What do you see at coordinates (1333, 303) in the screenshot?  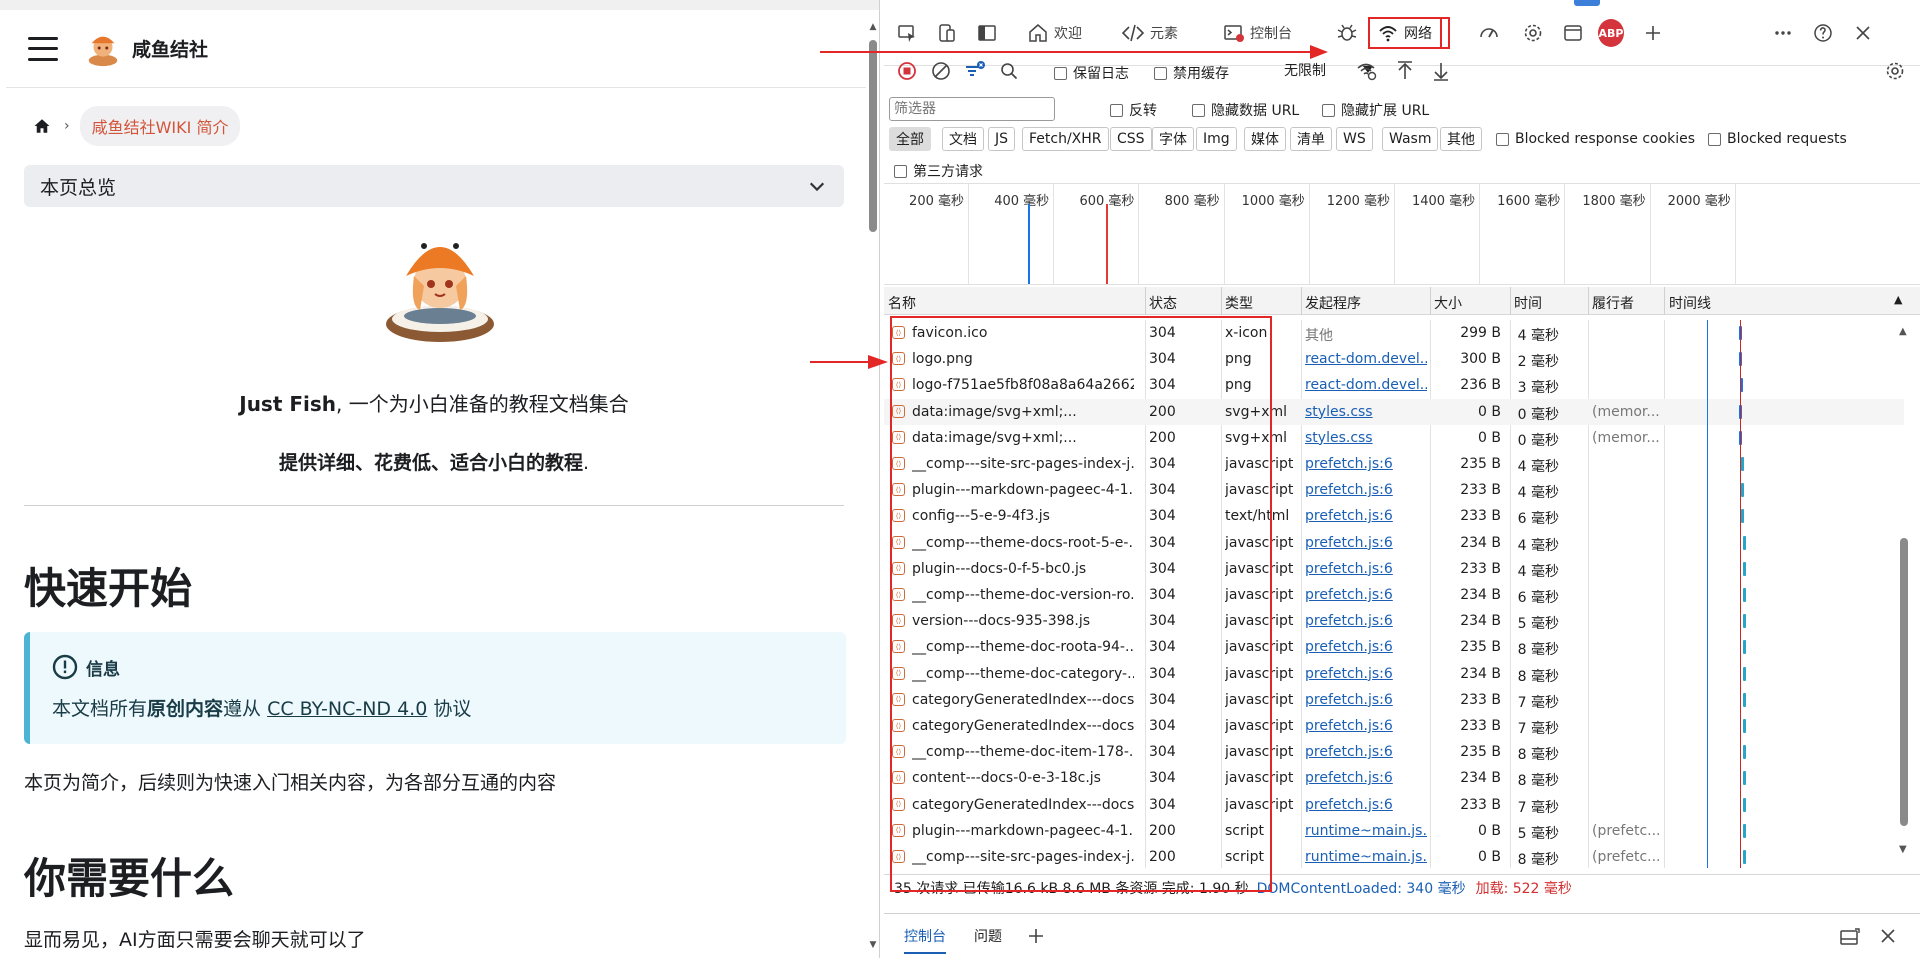 I see `column-initiator: 发起程序` at bounding box center [1333, 303].